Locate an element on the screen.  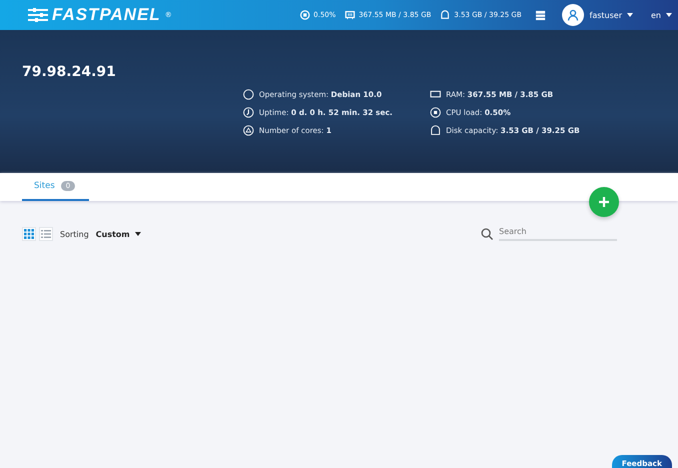
user-avatar is located at coordinates (573, 15).